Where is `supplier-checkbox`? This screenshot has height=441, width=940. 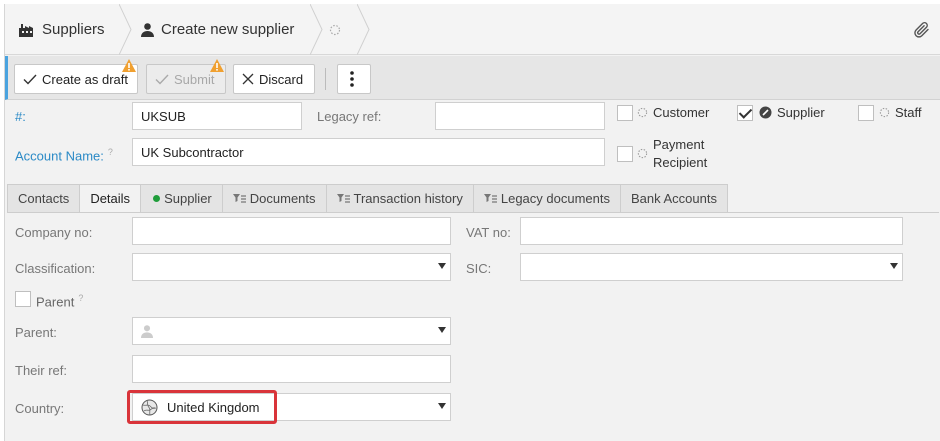 supplier-checkbox is located at coordinates (745, 113).